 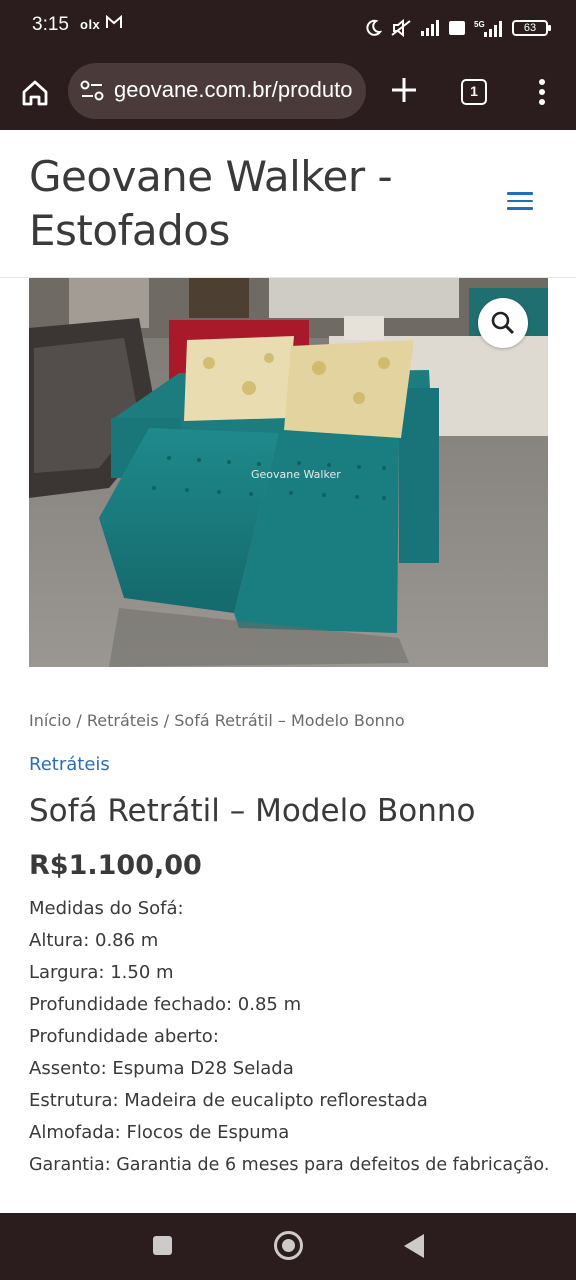 What do you see at coordinates (296, 474) in the screenshot?
I see `image-watermark: Geovane Walker` at bounding box center [296, 474].